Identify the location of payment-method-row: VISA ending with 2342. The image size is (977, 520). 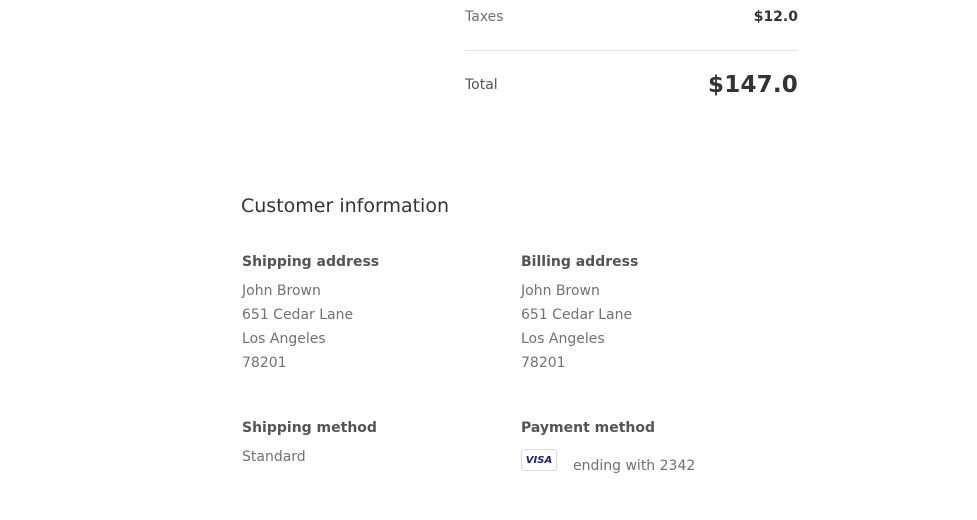
(651, 461).